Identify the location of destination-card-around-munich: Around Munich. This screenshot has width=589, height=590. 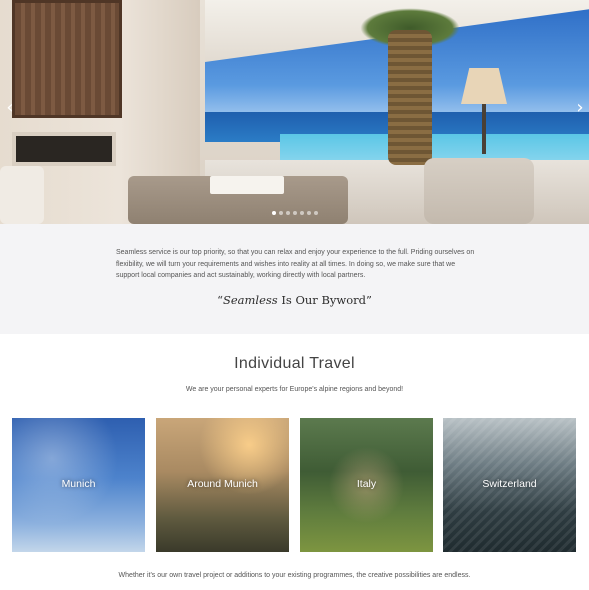
(222, 485).